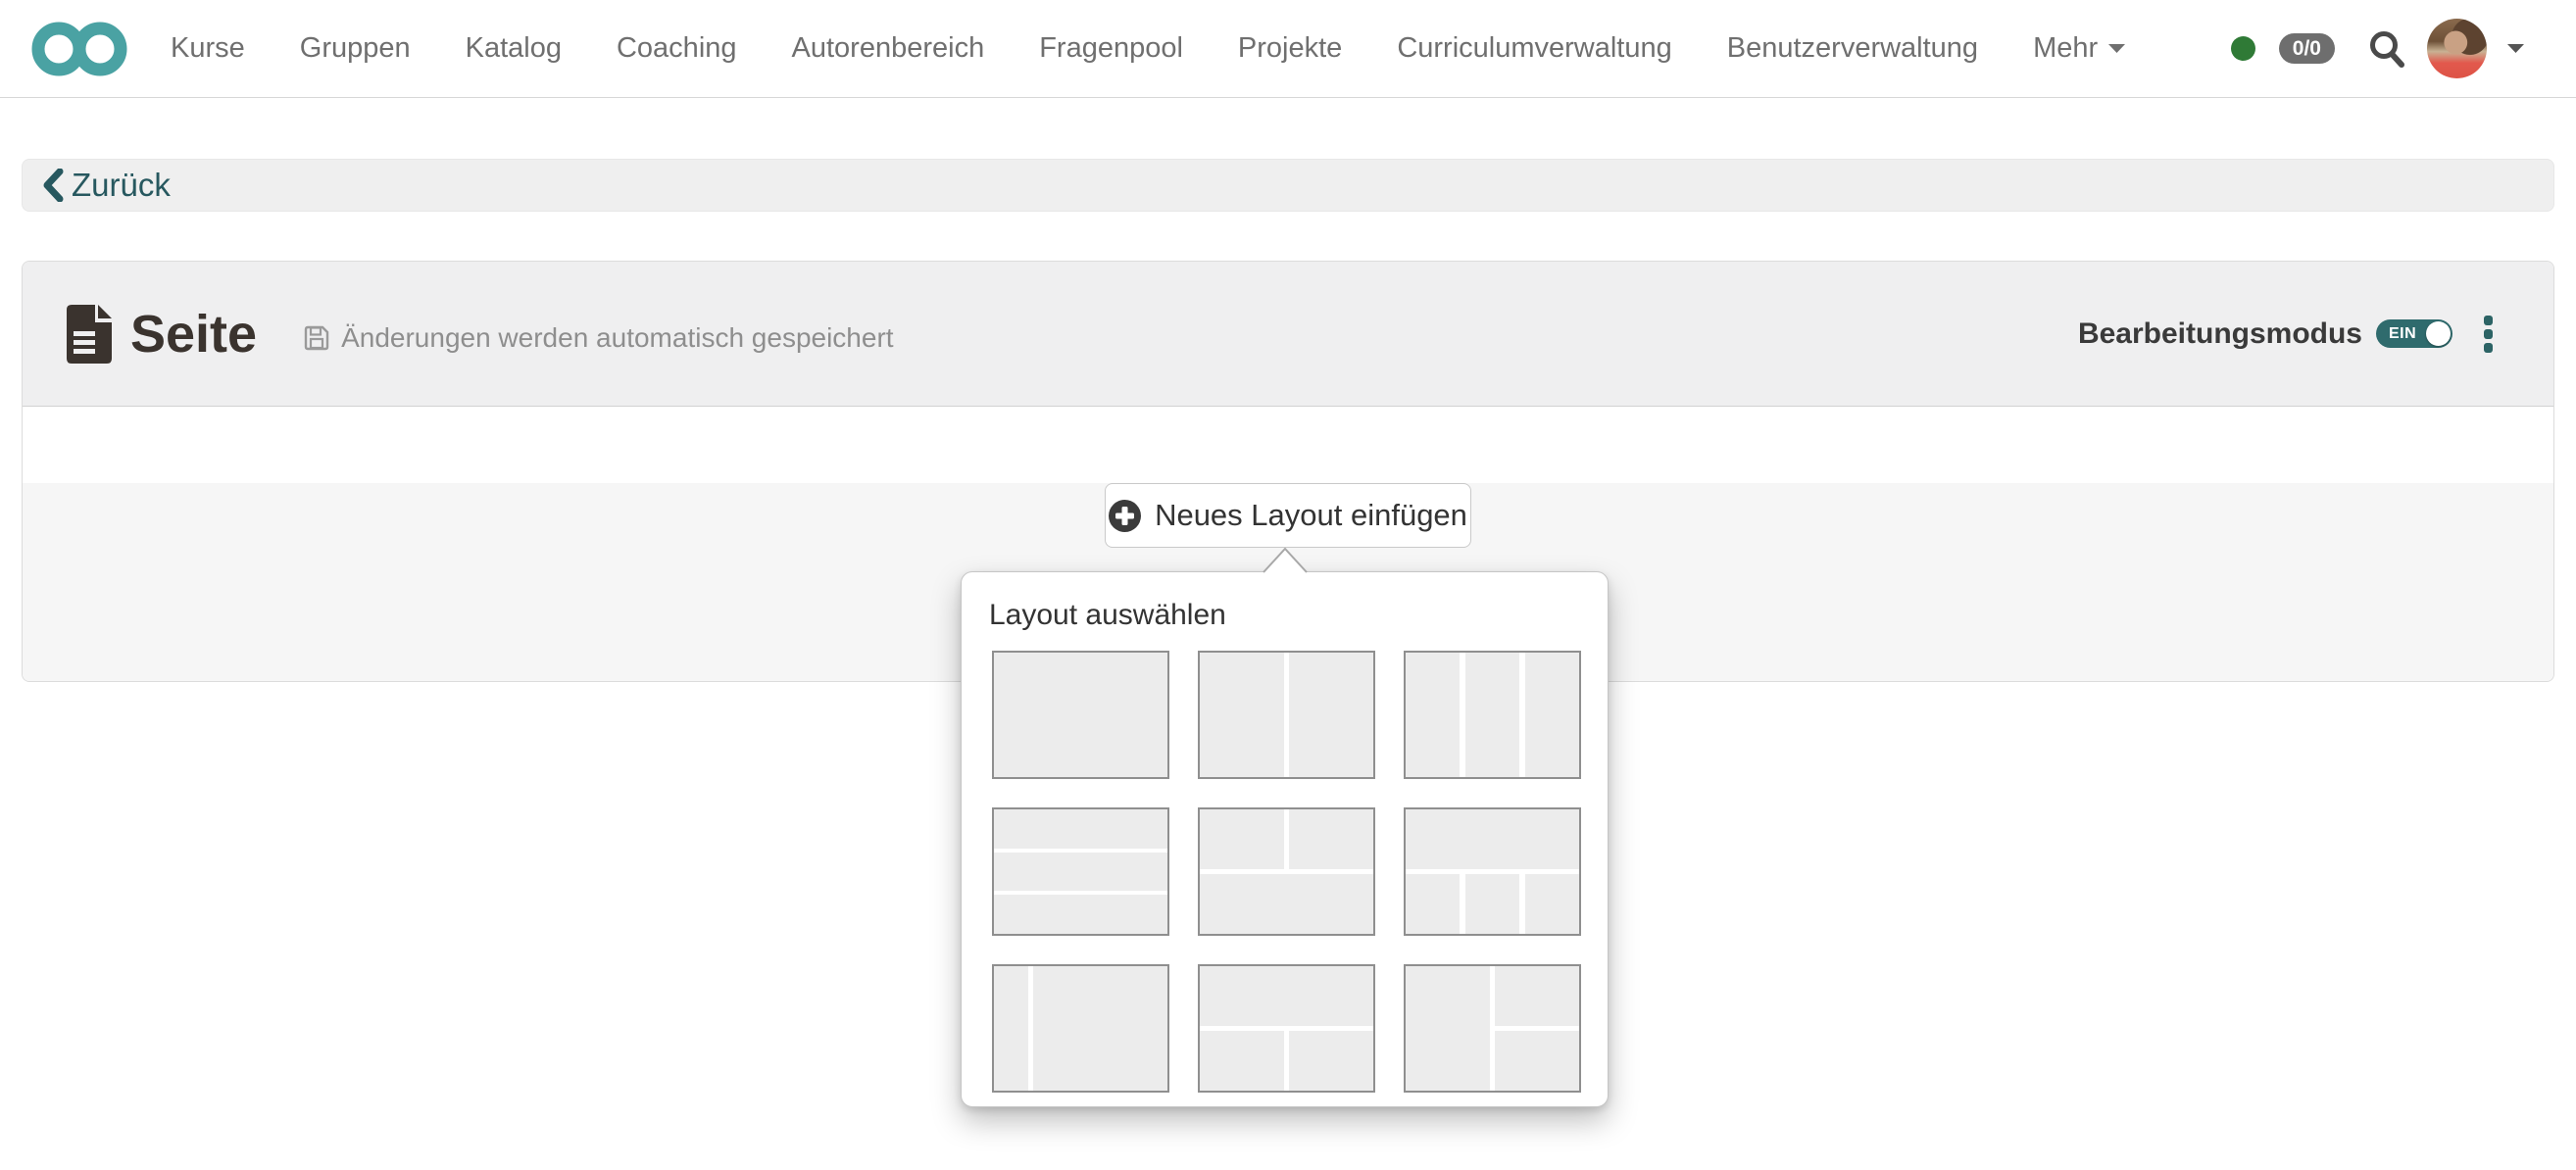 The image size is (2576, 1170). I want to click on save-icon, so click(316, 337).